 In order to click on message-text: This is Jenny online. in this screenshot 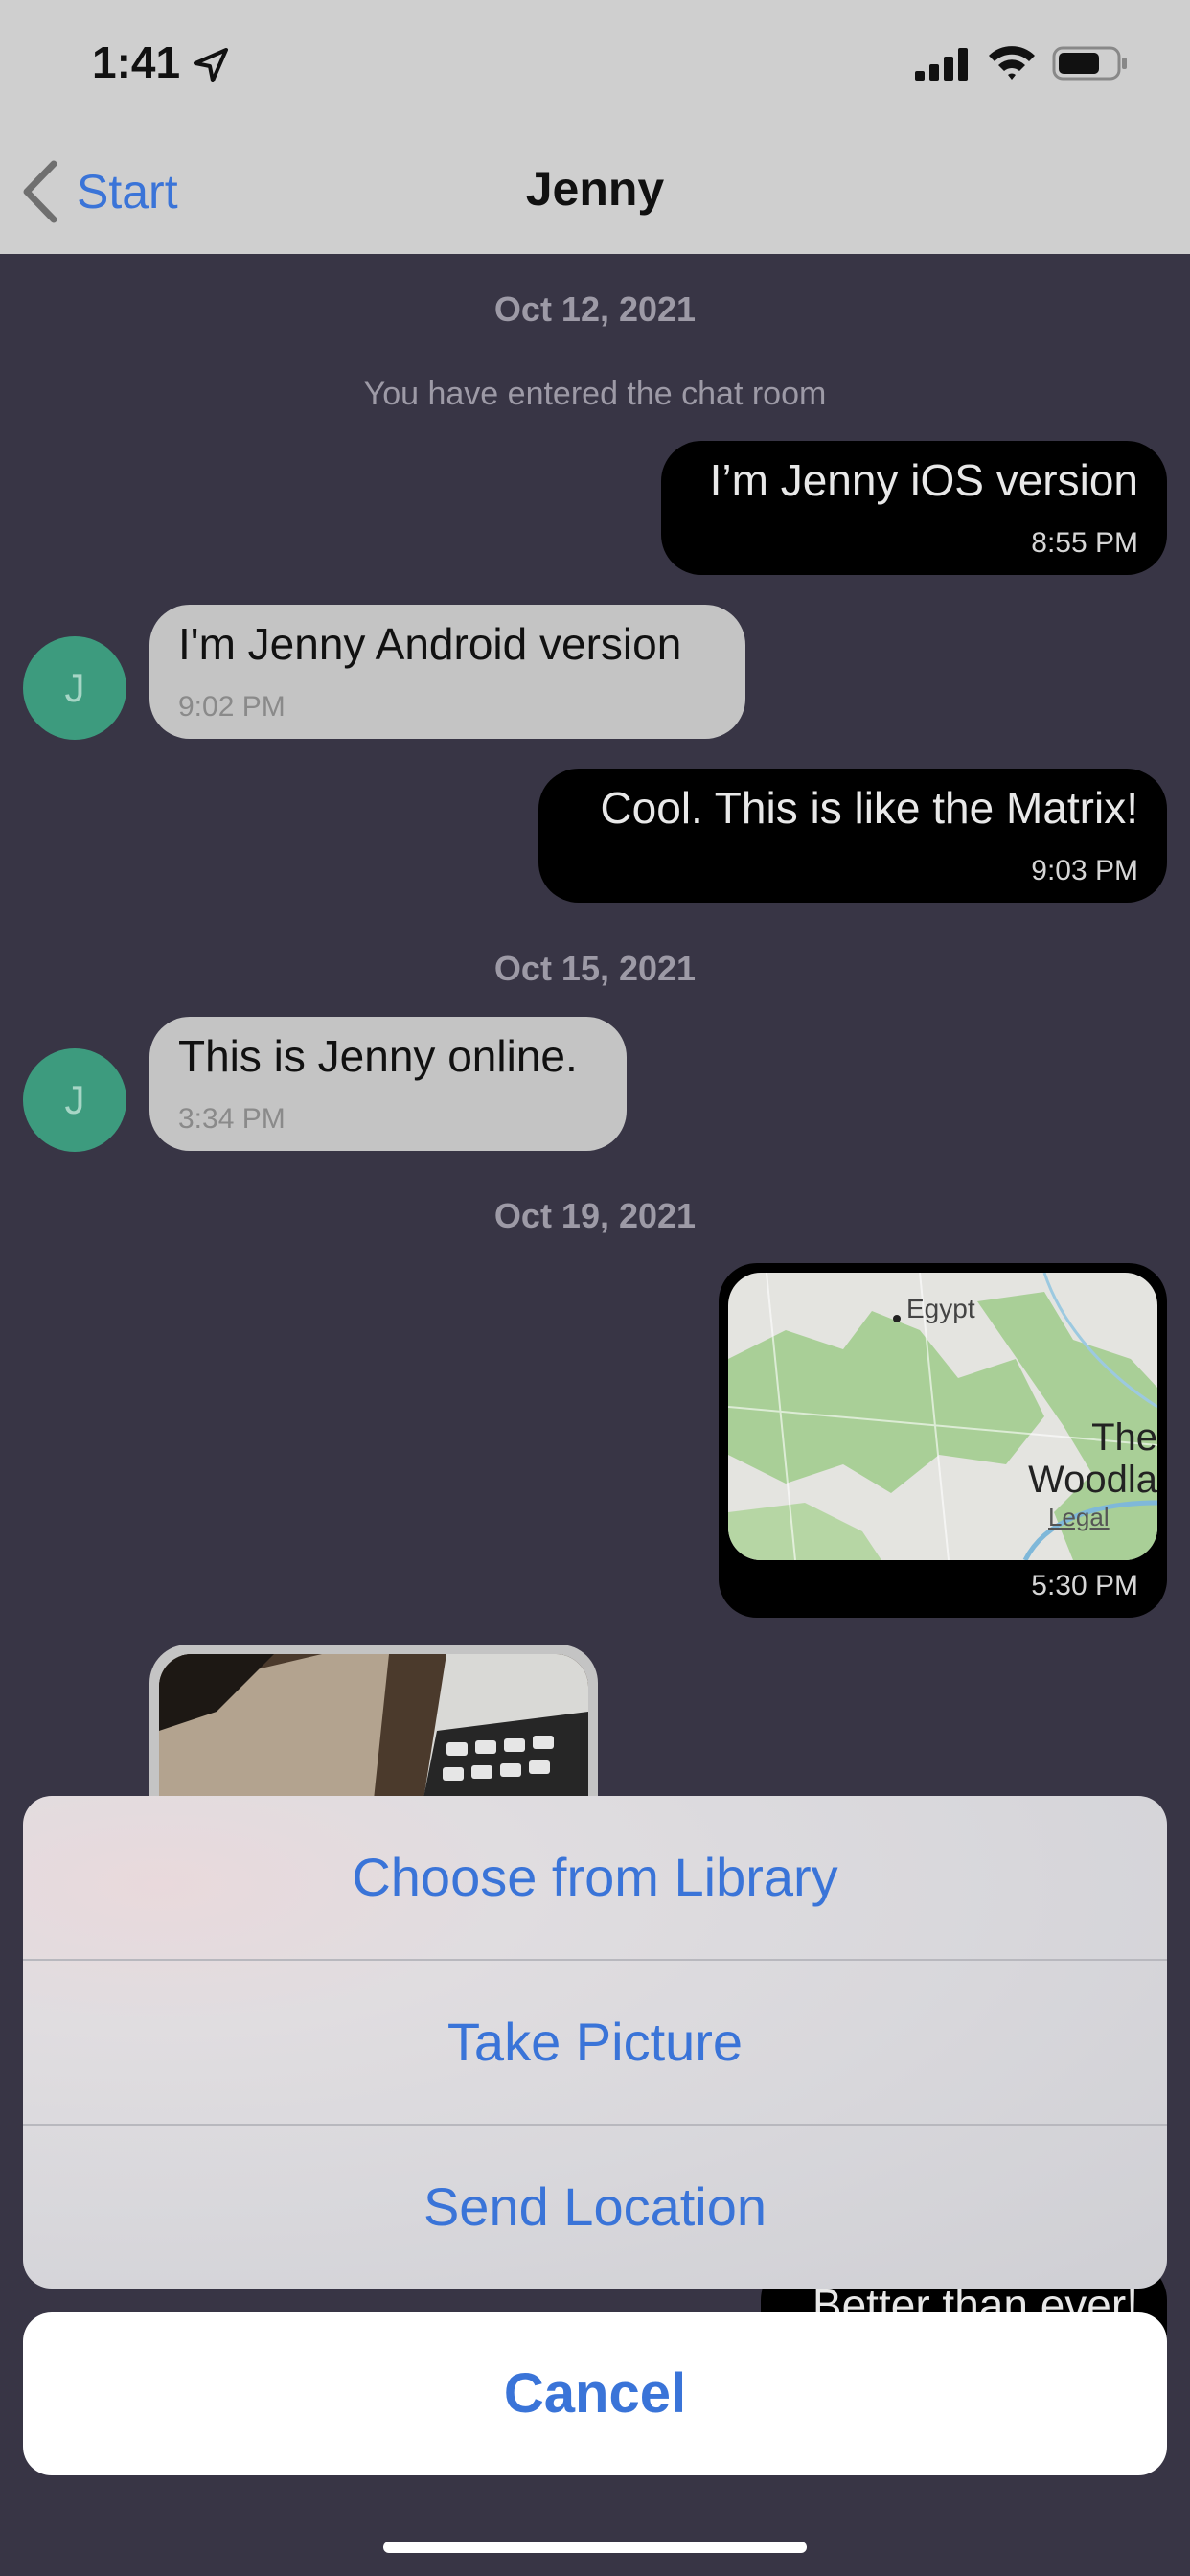, I will do `click(378, 1056)`.